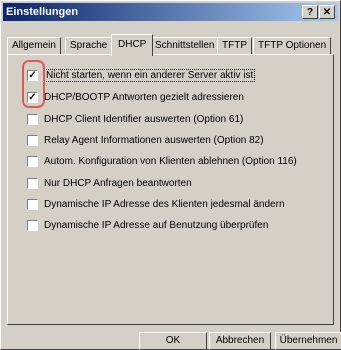  I want to click on tab-allgemein: Allgemein, so click(34, 46).